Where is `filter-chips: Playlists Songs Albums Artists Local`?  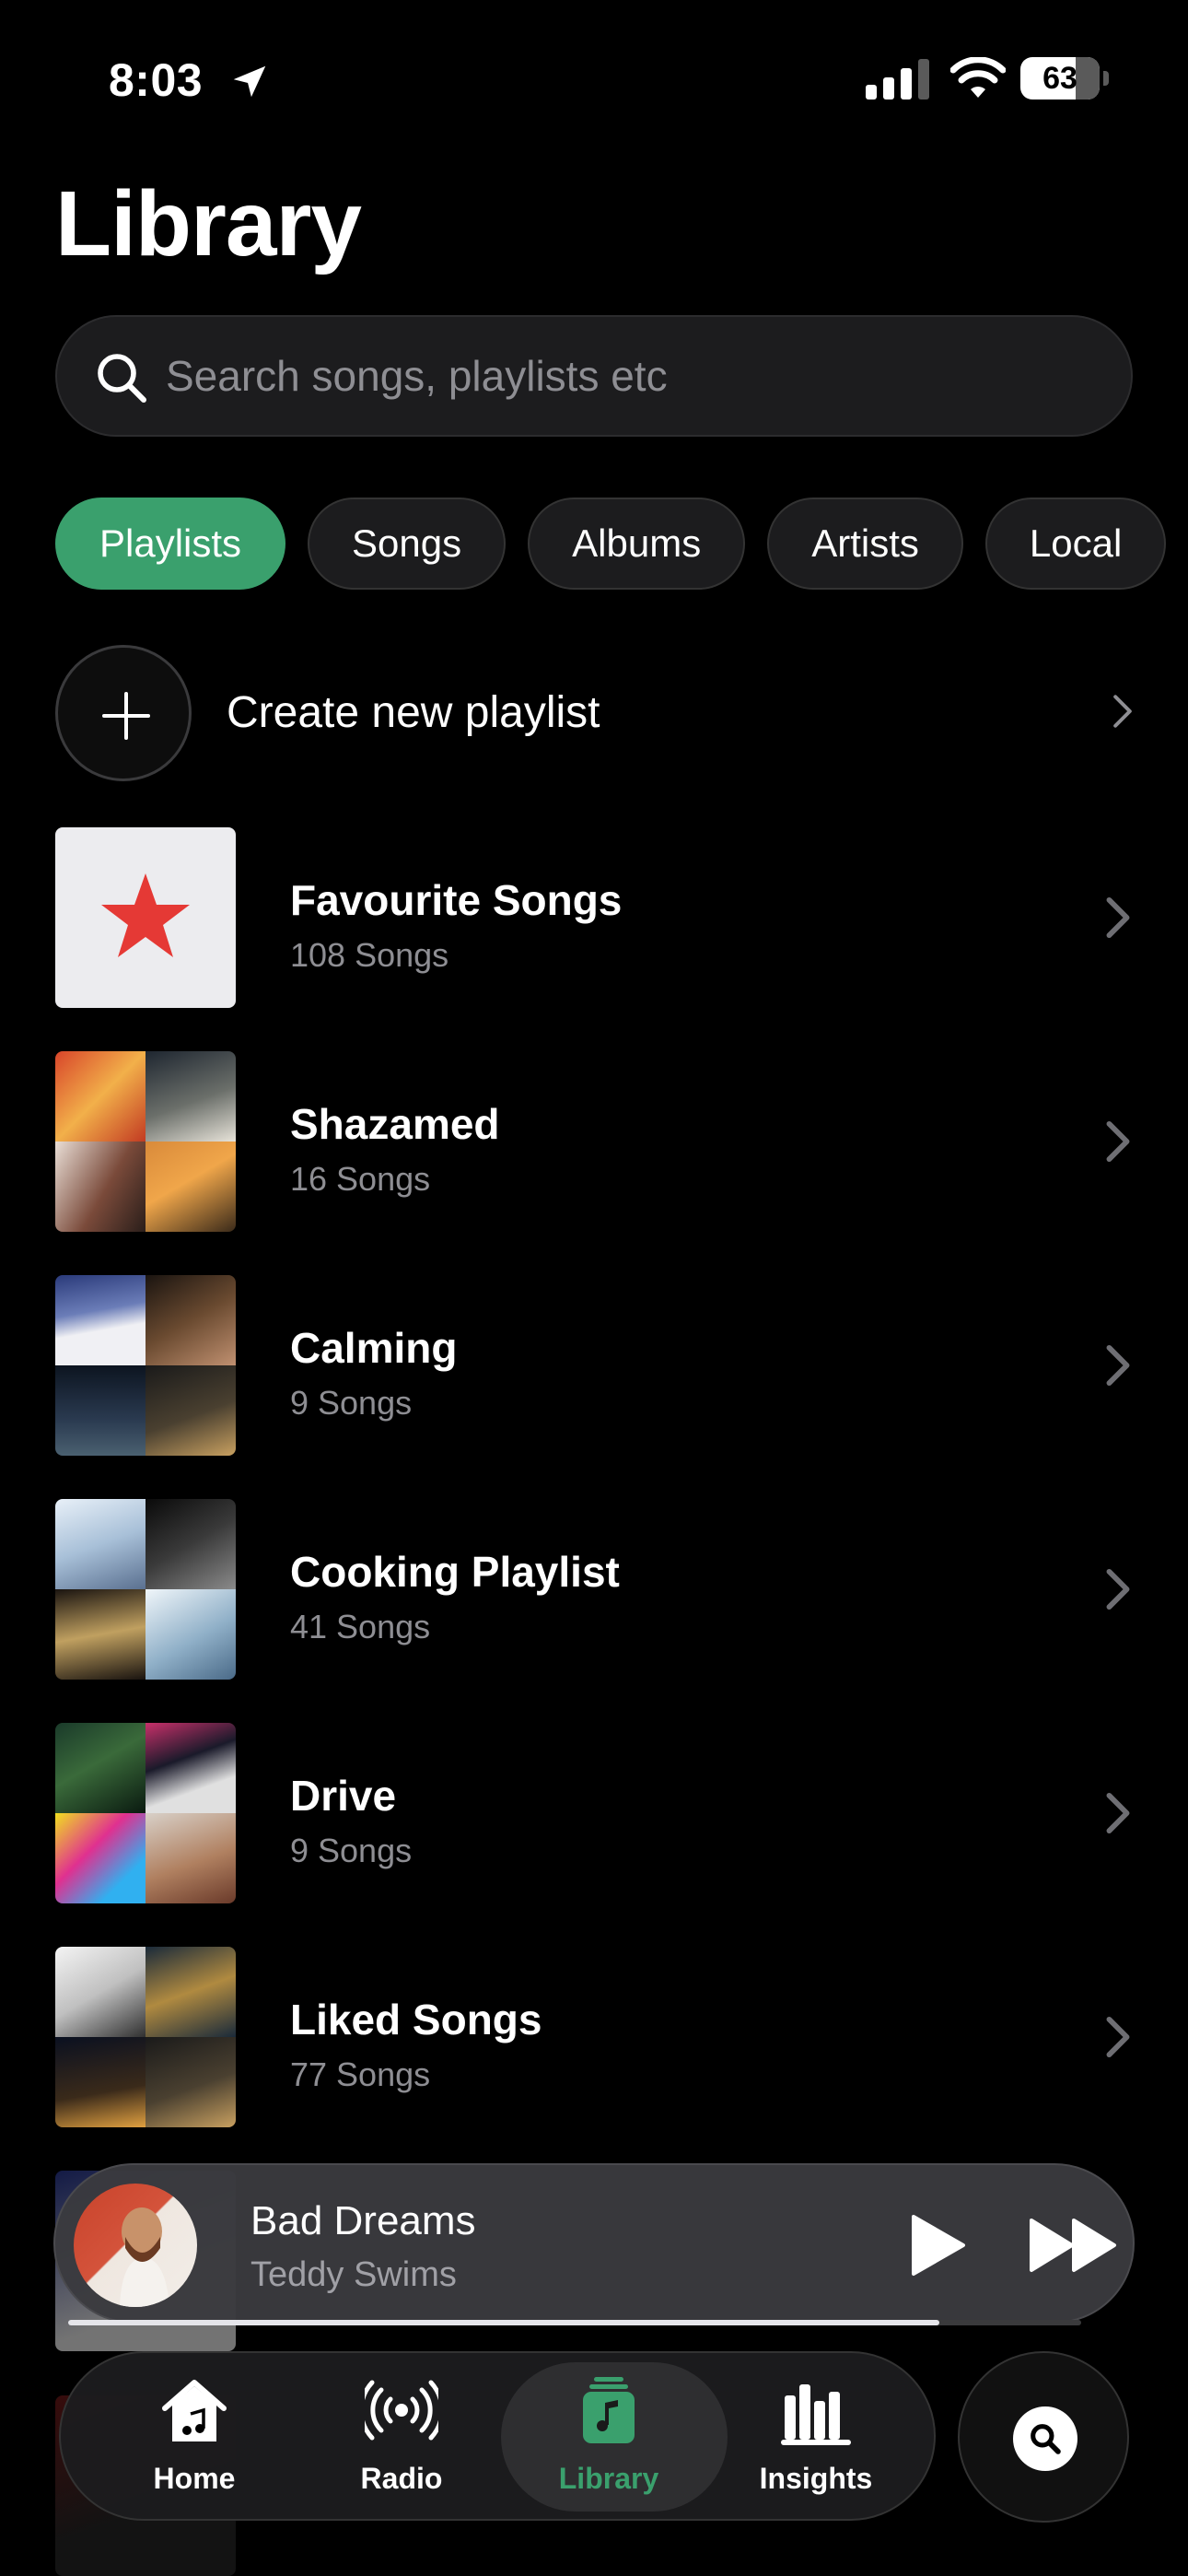
filter-chips: Playlists Songs Albums Artists Local is located at coordinates (611, 544).